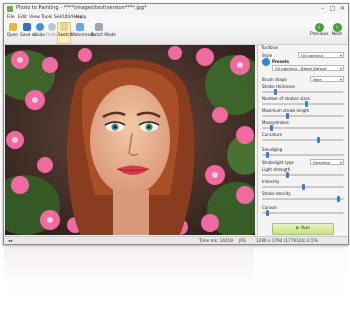 This screenshot has height=315, width=350. What do you see at coordinates (80, 27) in the screenshot?
I see `watermark-icon` at bounding box center [80, 27].